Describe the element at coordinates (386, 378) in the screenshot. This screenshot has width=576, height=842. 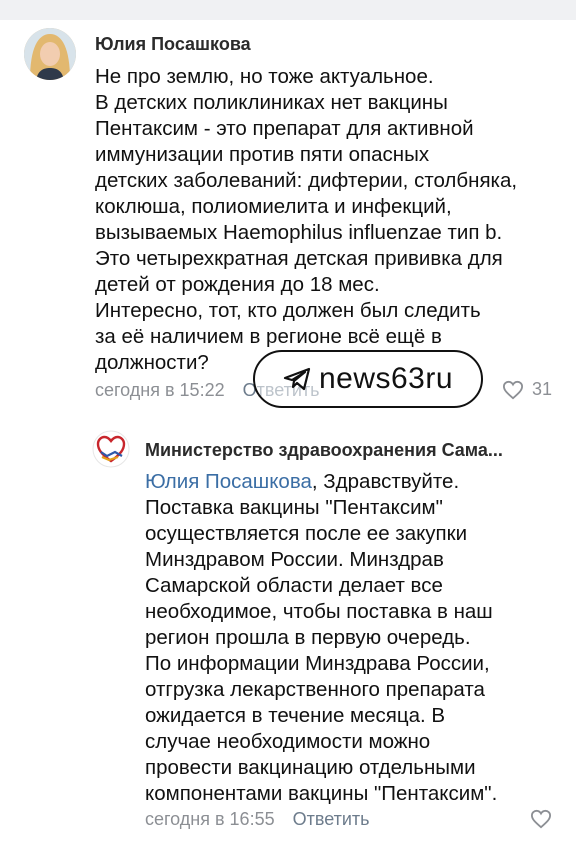
I see `watermark-text: news63ru` at that location.